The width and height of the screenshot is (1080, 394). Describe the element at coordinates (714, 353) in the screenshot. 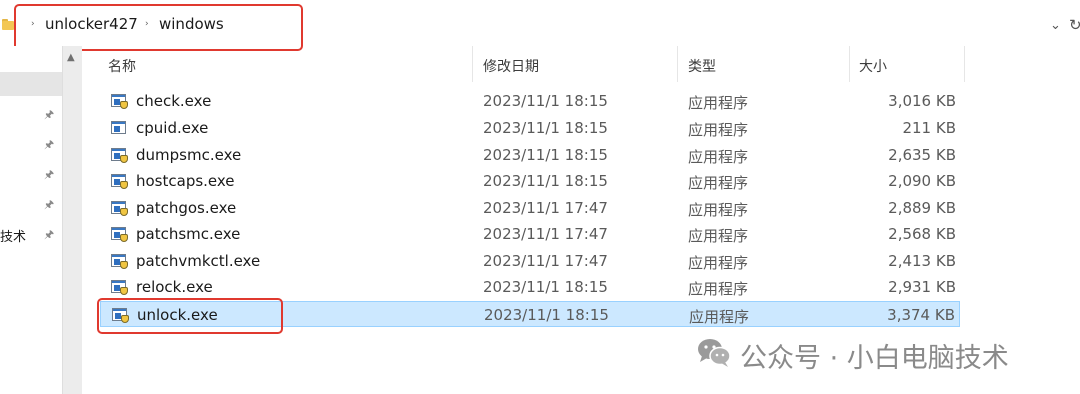

I see `wechat-icon` at that location.